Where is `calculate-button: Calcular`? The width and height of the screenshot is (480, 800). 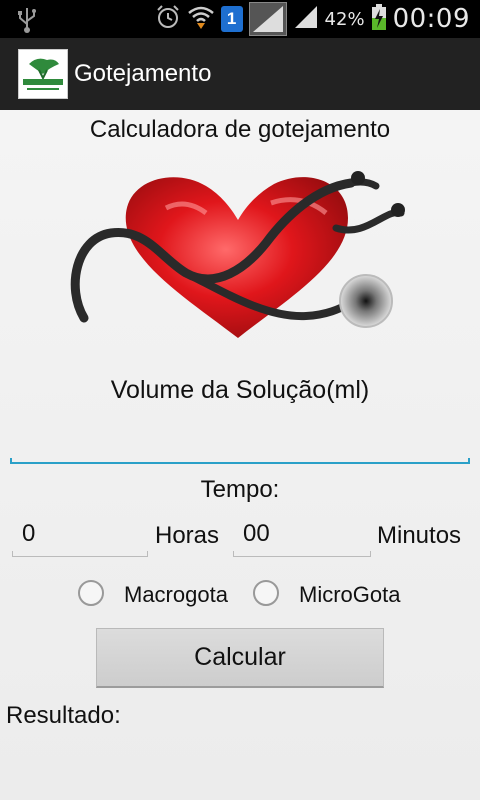 calculate-button: Calcular is located at coordinates (240, 658).